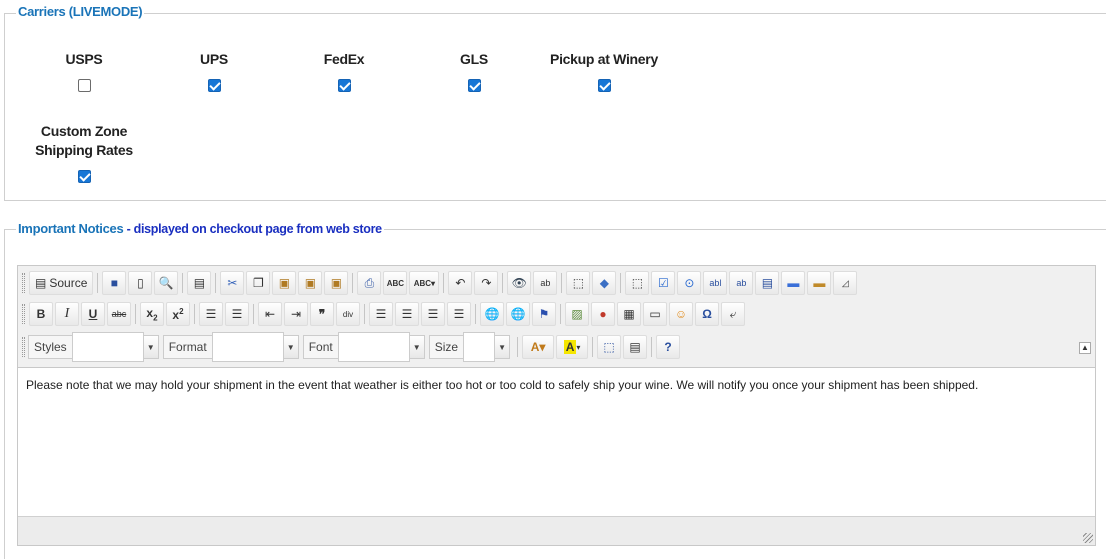 Image resolution: width=1106 pixels, height=559 pixels. Describe the element at coordinates (604, 85) in the screenshot. I see `pickup-checkbox` at that location.